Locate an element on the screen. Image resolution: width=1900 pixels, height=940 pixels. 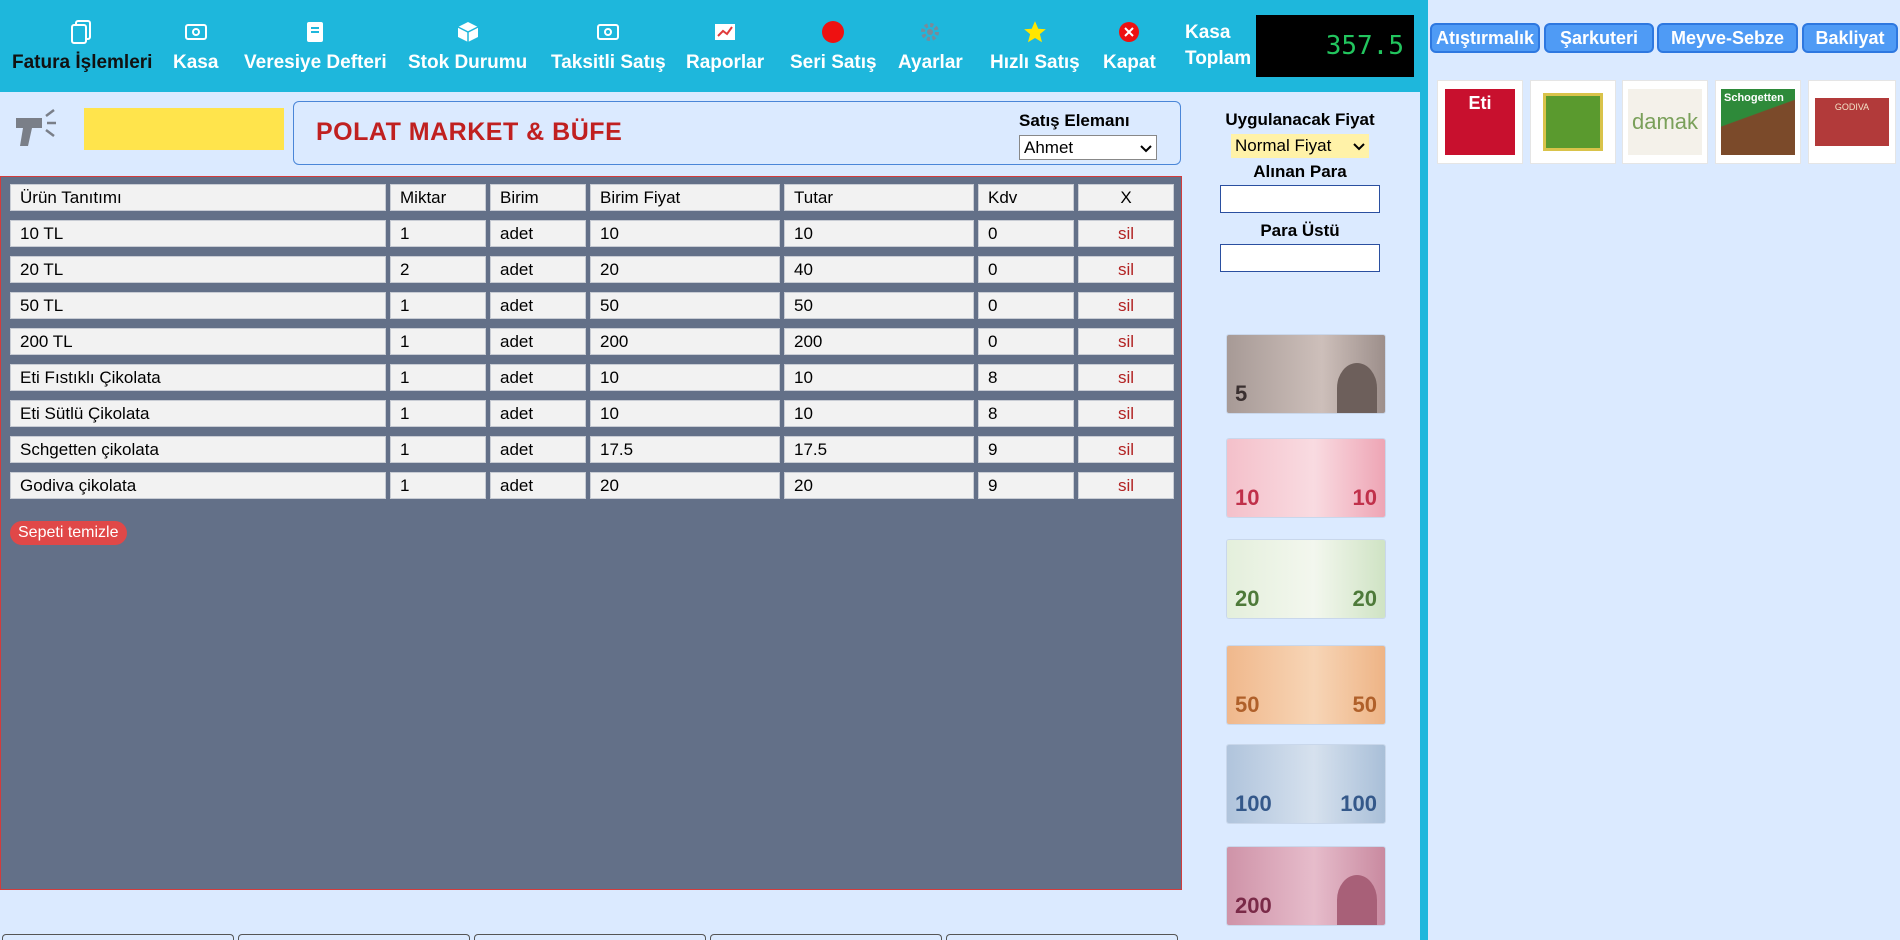
cell-unit-price: 50 is located at coordinates (685, 305).